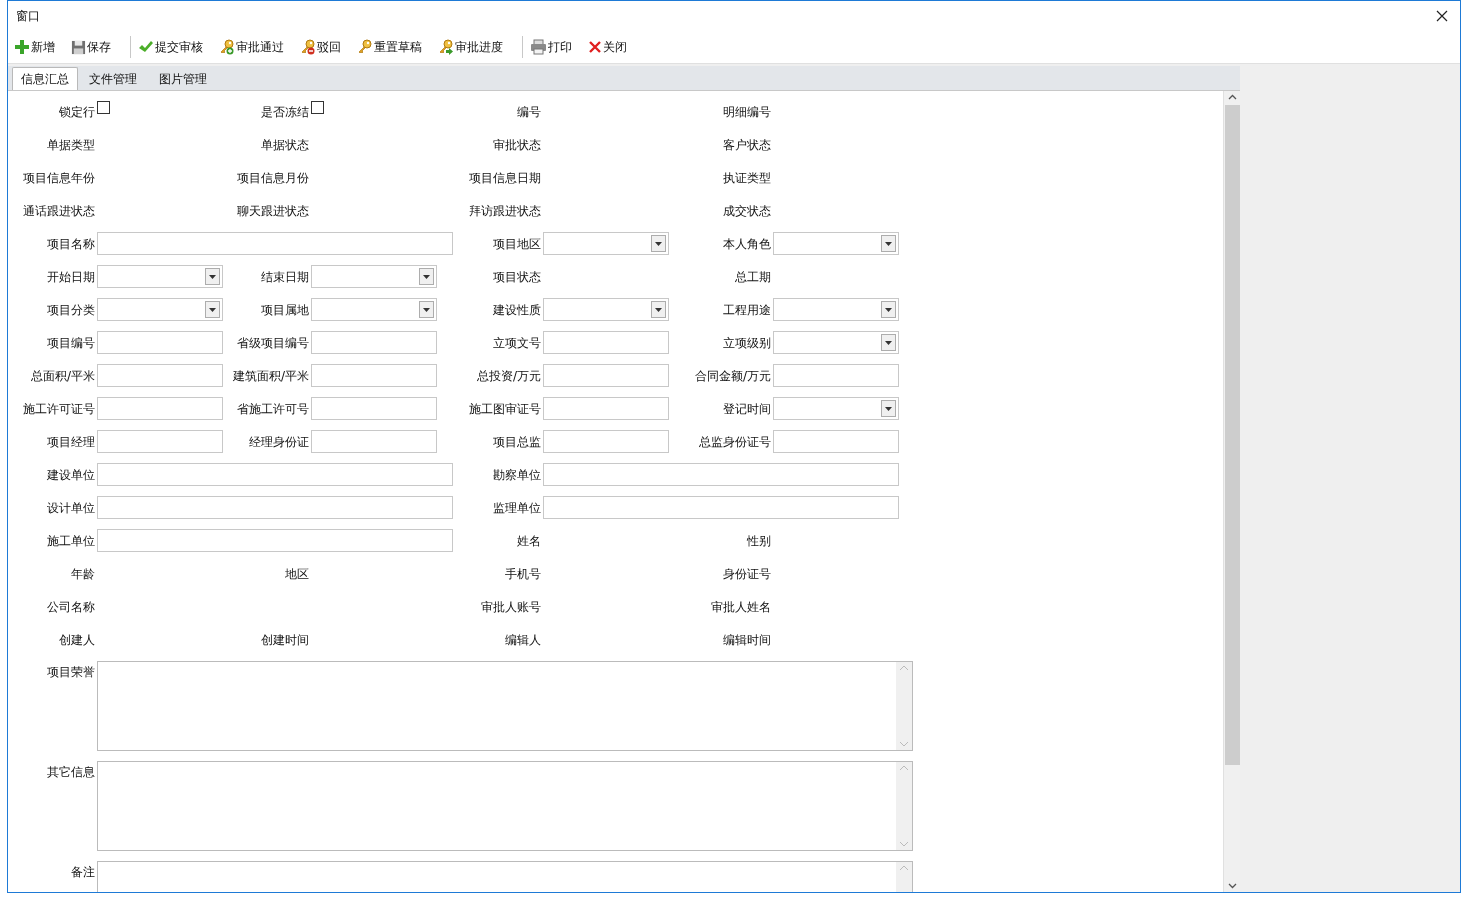 This screenshot has width=1468, height=900. What do you see at coordinates (71, 475) in the screenshot?
I see `field-label: 建设单位` at bounding box center [71, 475].